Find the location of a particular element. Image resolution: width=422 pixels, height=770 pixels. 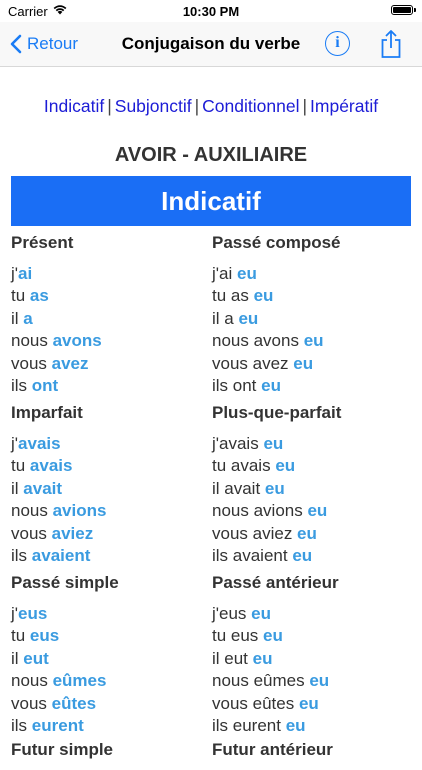

conjugation-row: il avait eu is located at coordinates (309, 489).